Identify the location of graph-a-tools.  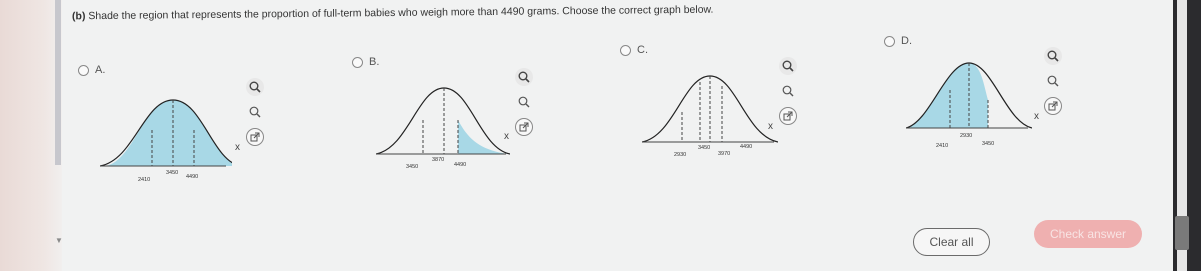
(256, 115).